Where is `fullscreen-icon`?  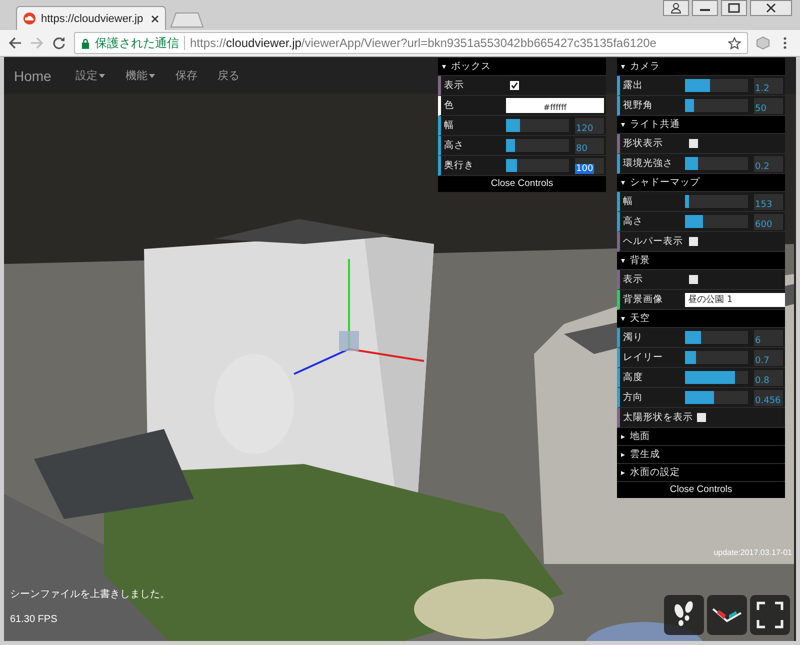 fullscreen-icon is located at coordinates (770, 615).